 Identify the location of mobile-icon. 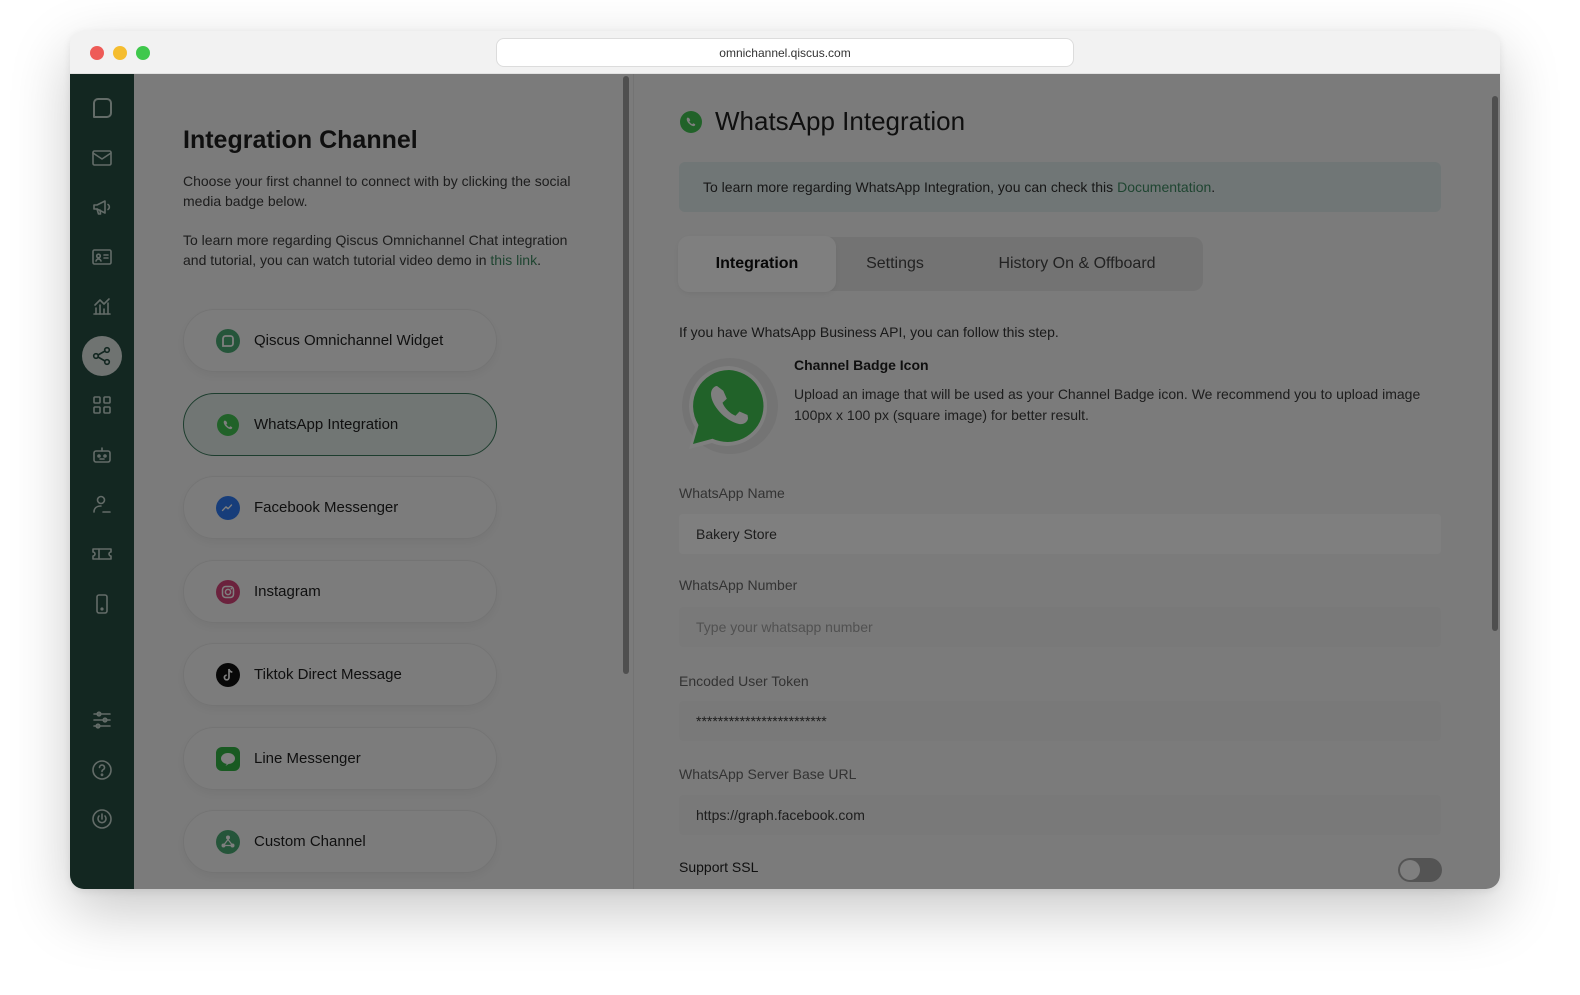
(102, 604).